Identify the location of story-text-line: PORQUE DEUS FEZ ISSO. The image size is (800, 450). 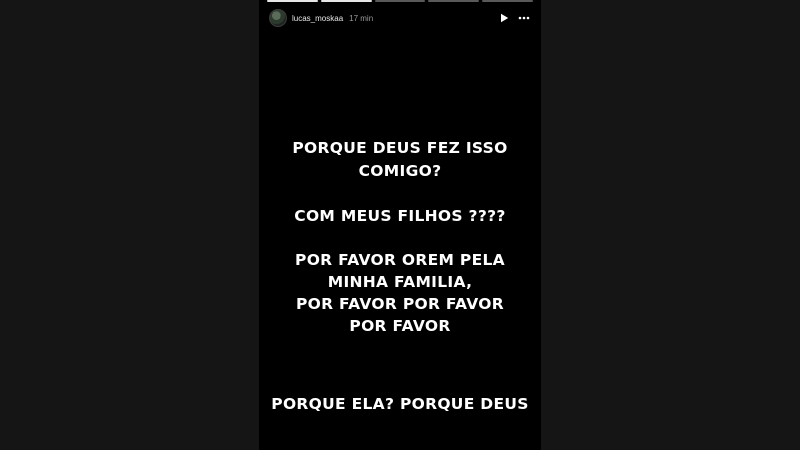
(400, 148).